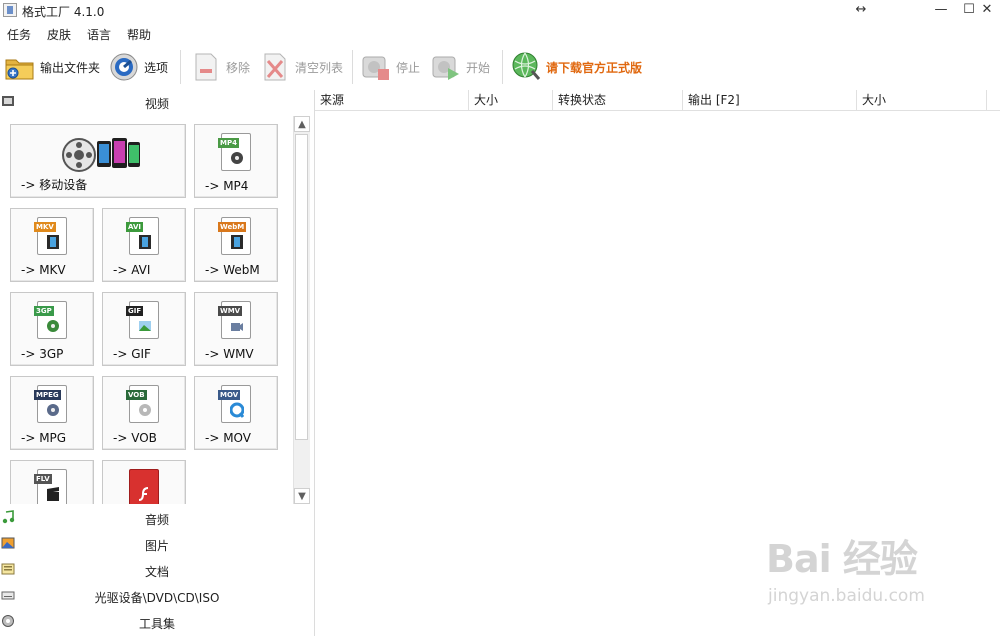  I want to click on options-gear-icon, so click(124, 67).